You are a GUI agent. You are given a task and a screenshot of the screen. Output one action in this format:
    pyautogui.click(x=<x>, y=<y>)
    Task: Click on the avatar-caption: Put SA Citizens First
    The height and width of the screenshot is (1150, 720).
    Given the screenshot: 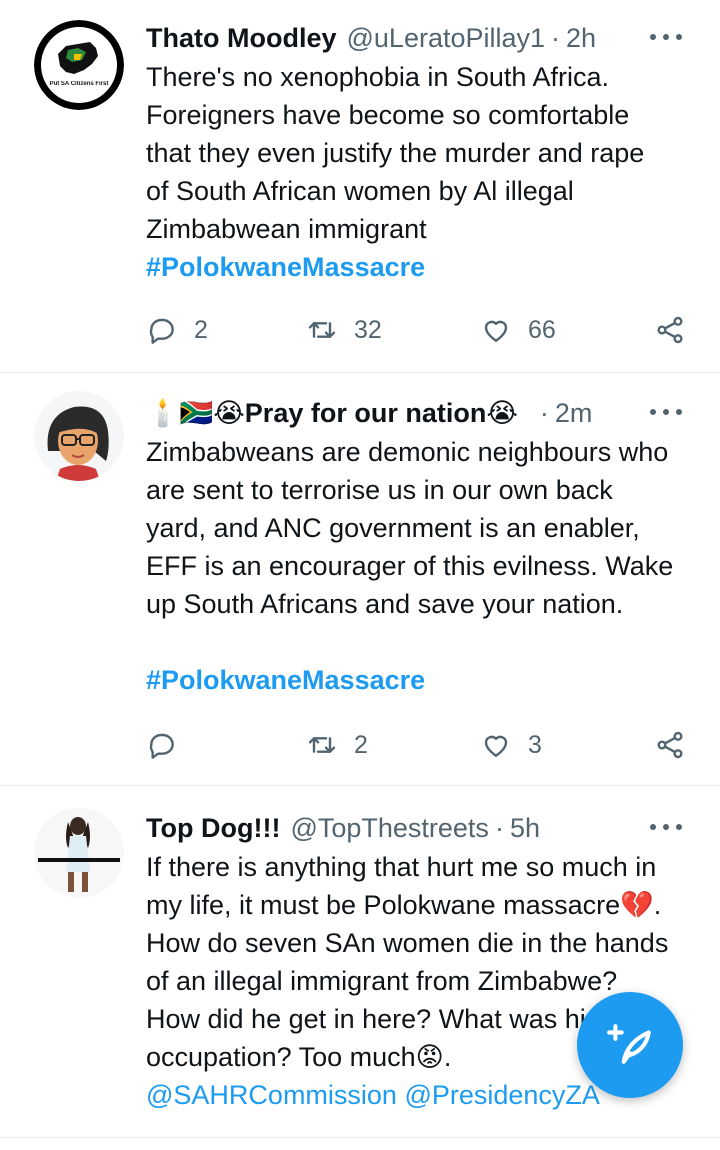 What is the action you would take?
    pyautogui.click(x=79, y=84)
    